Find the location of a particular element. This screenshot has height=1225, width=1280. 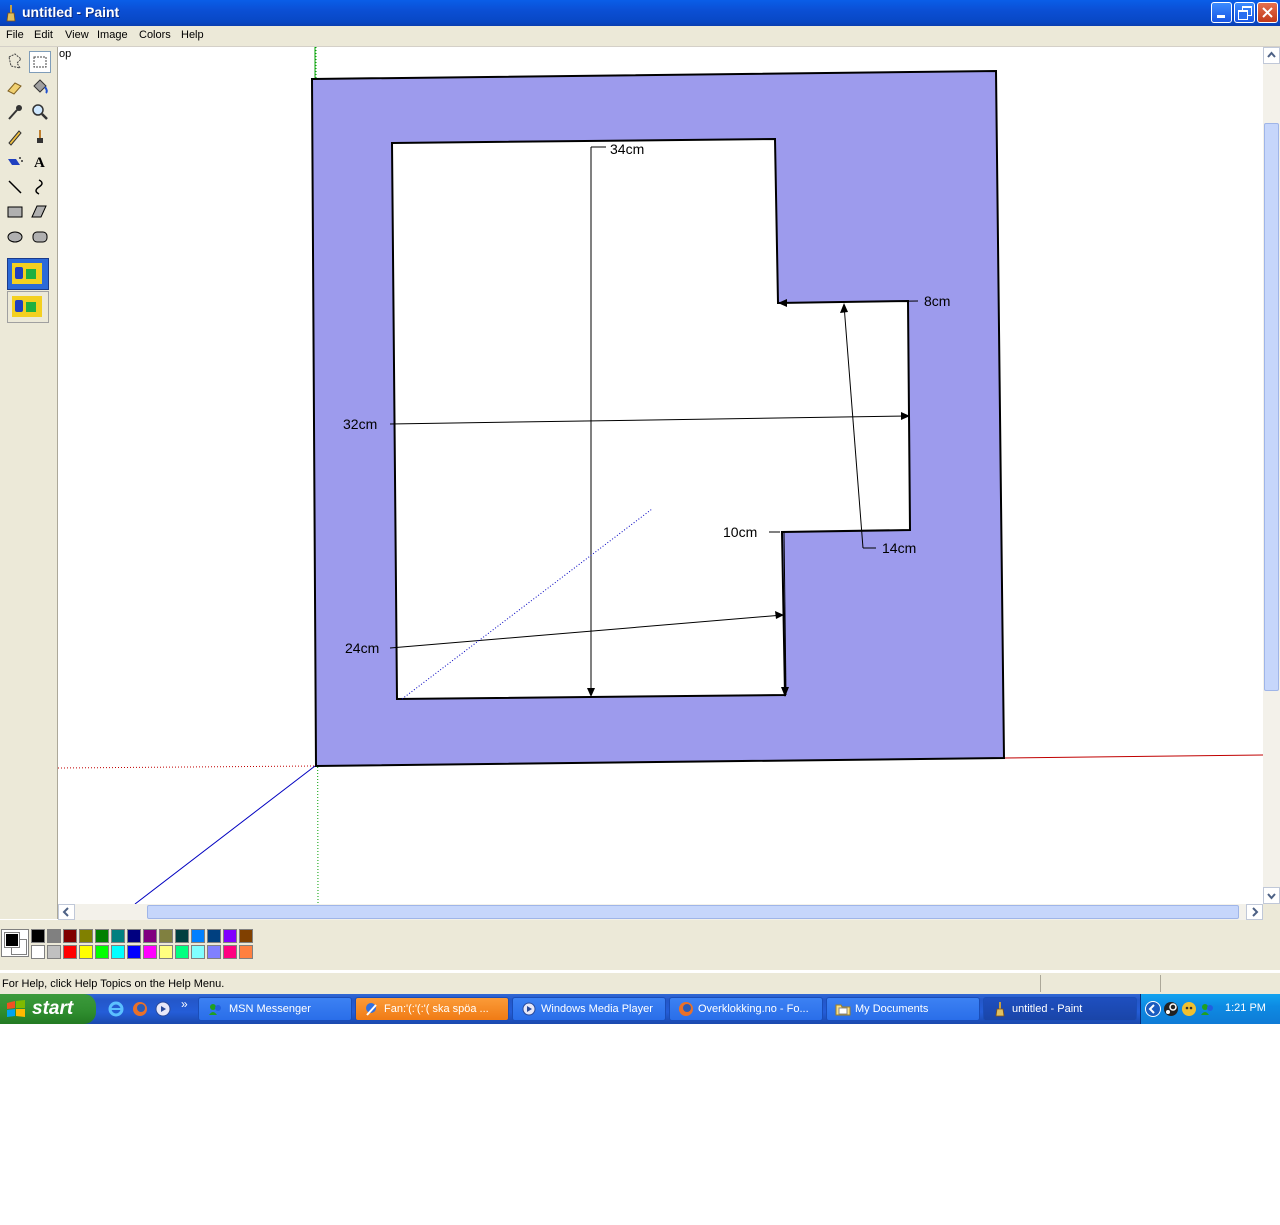

vertical-scroll-thumb is located at coordinates (1271, 407).